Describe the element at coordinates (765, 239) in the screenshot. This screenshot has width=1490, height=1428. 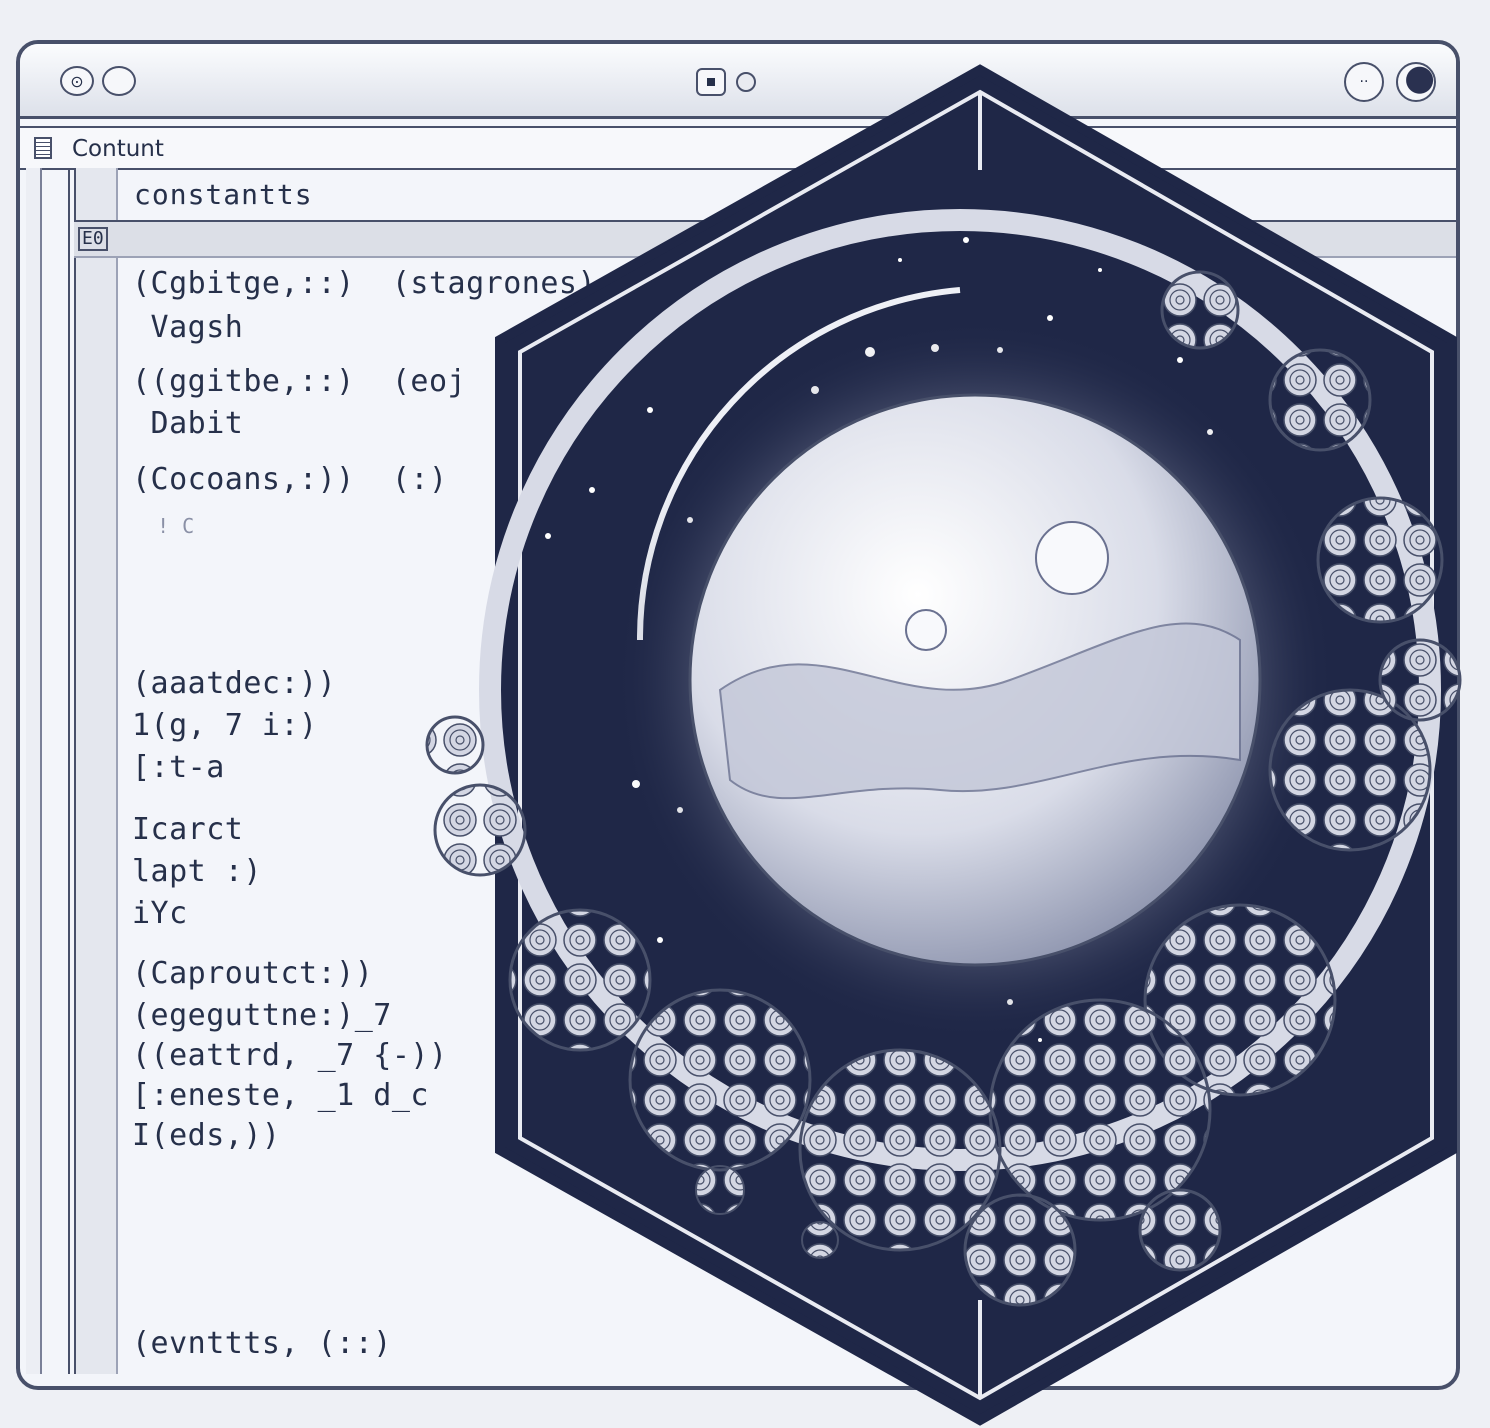
I see `section-bar: E0` at that location.